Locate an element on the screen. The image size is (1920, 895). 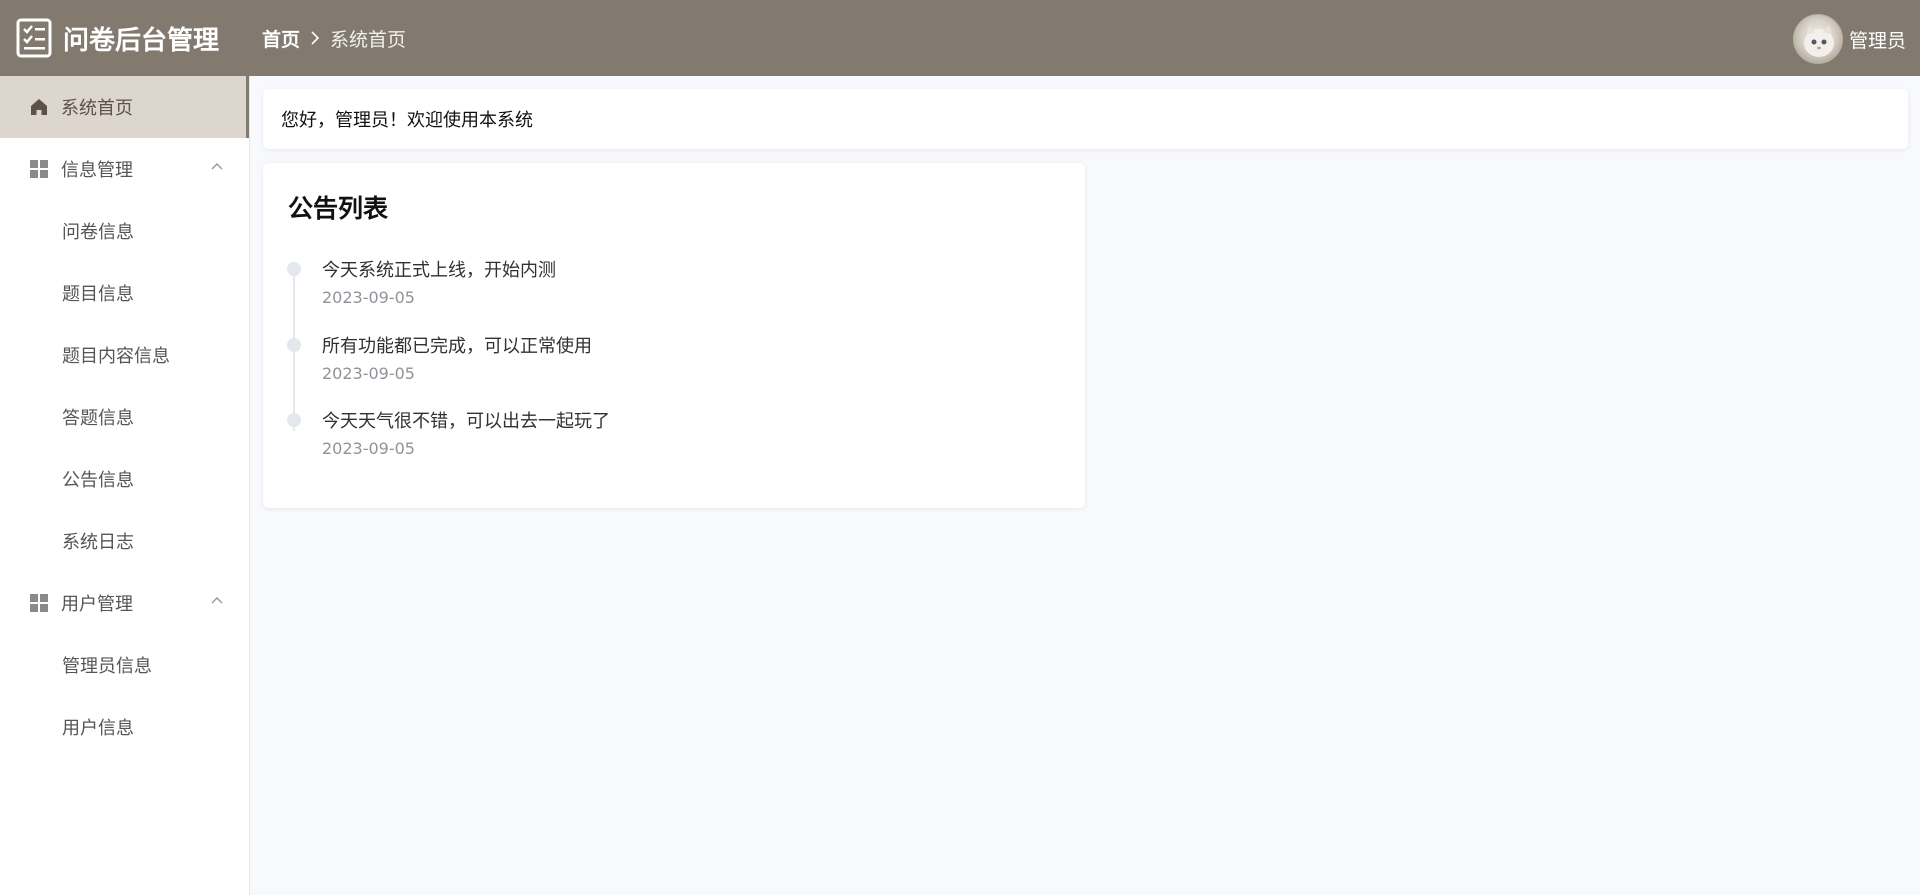
timeline-item: 今天天气很不错，可以出去一起玩了 2023-09-05 is located at coordinates (674, 442).